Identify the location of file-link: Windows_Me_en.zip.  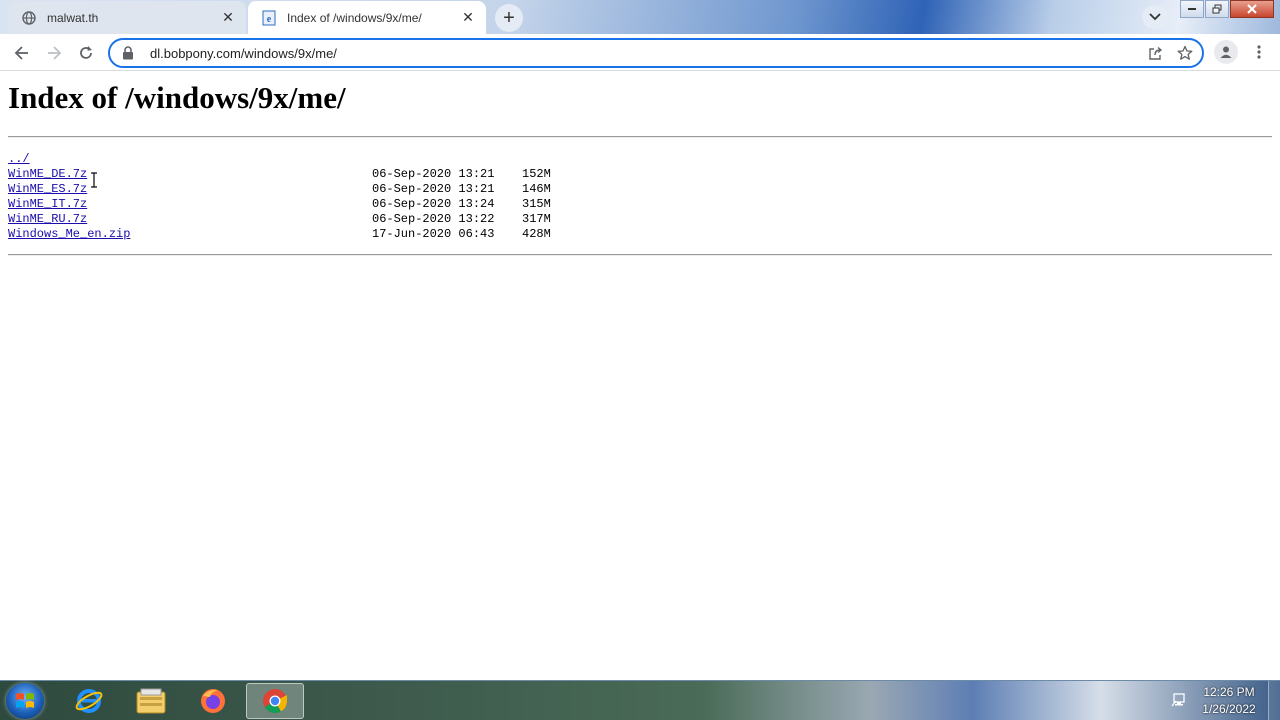
(69, 234).